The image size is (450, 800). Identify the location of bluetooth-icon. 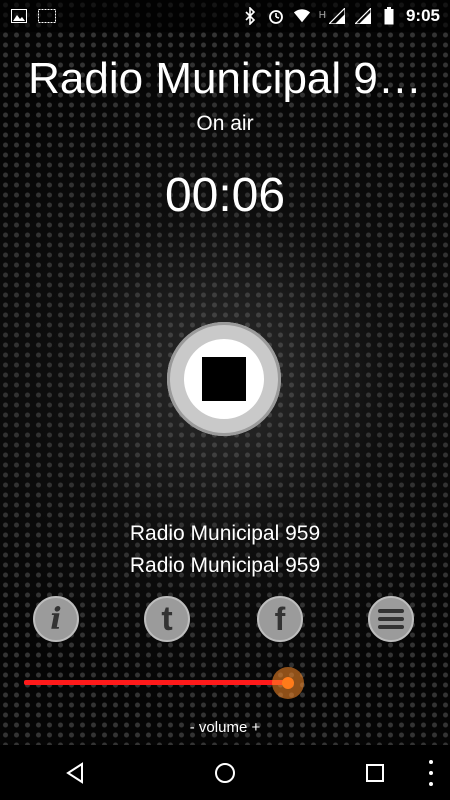
(250, 16).